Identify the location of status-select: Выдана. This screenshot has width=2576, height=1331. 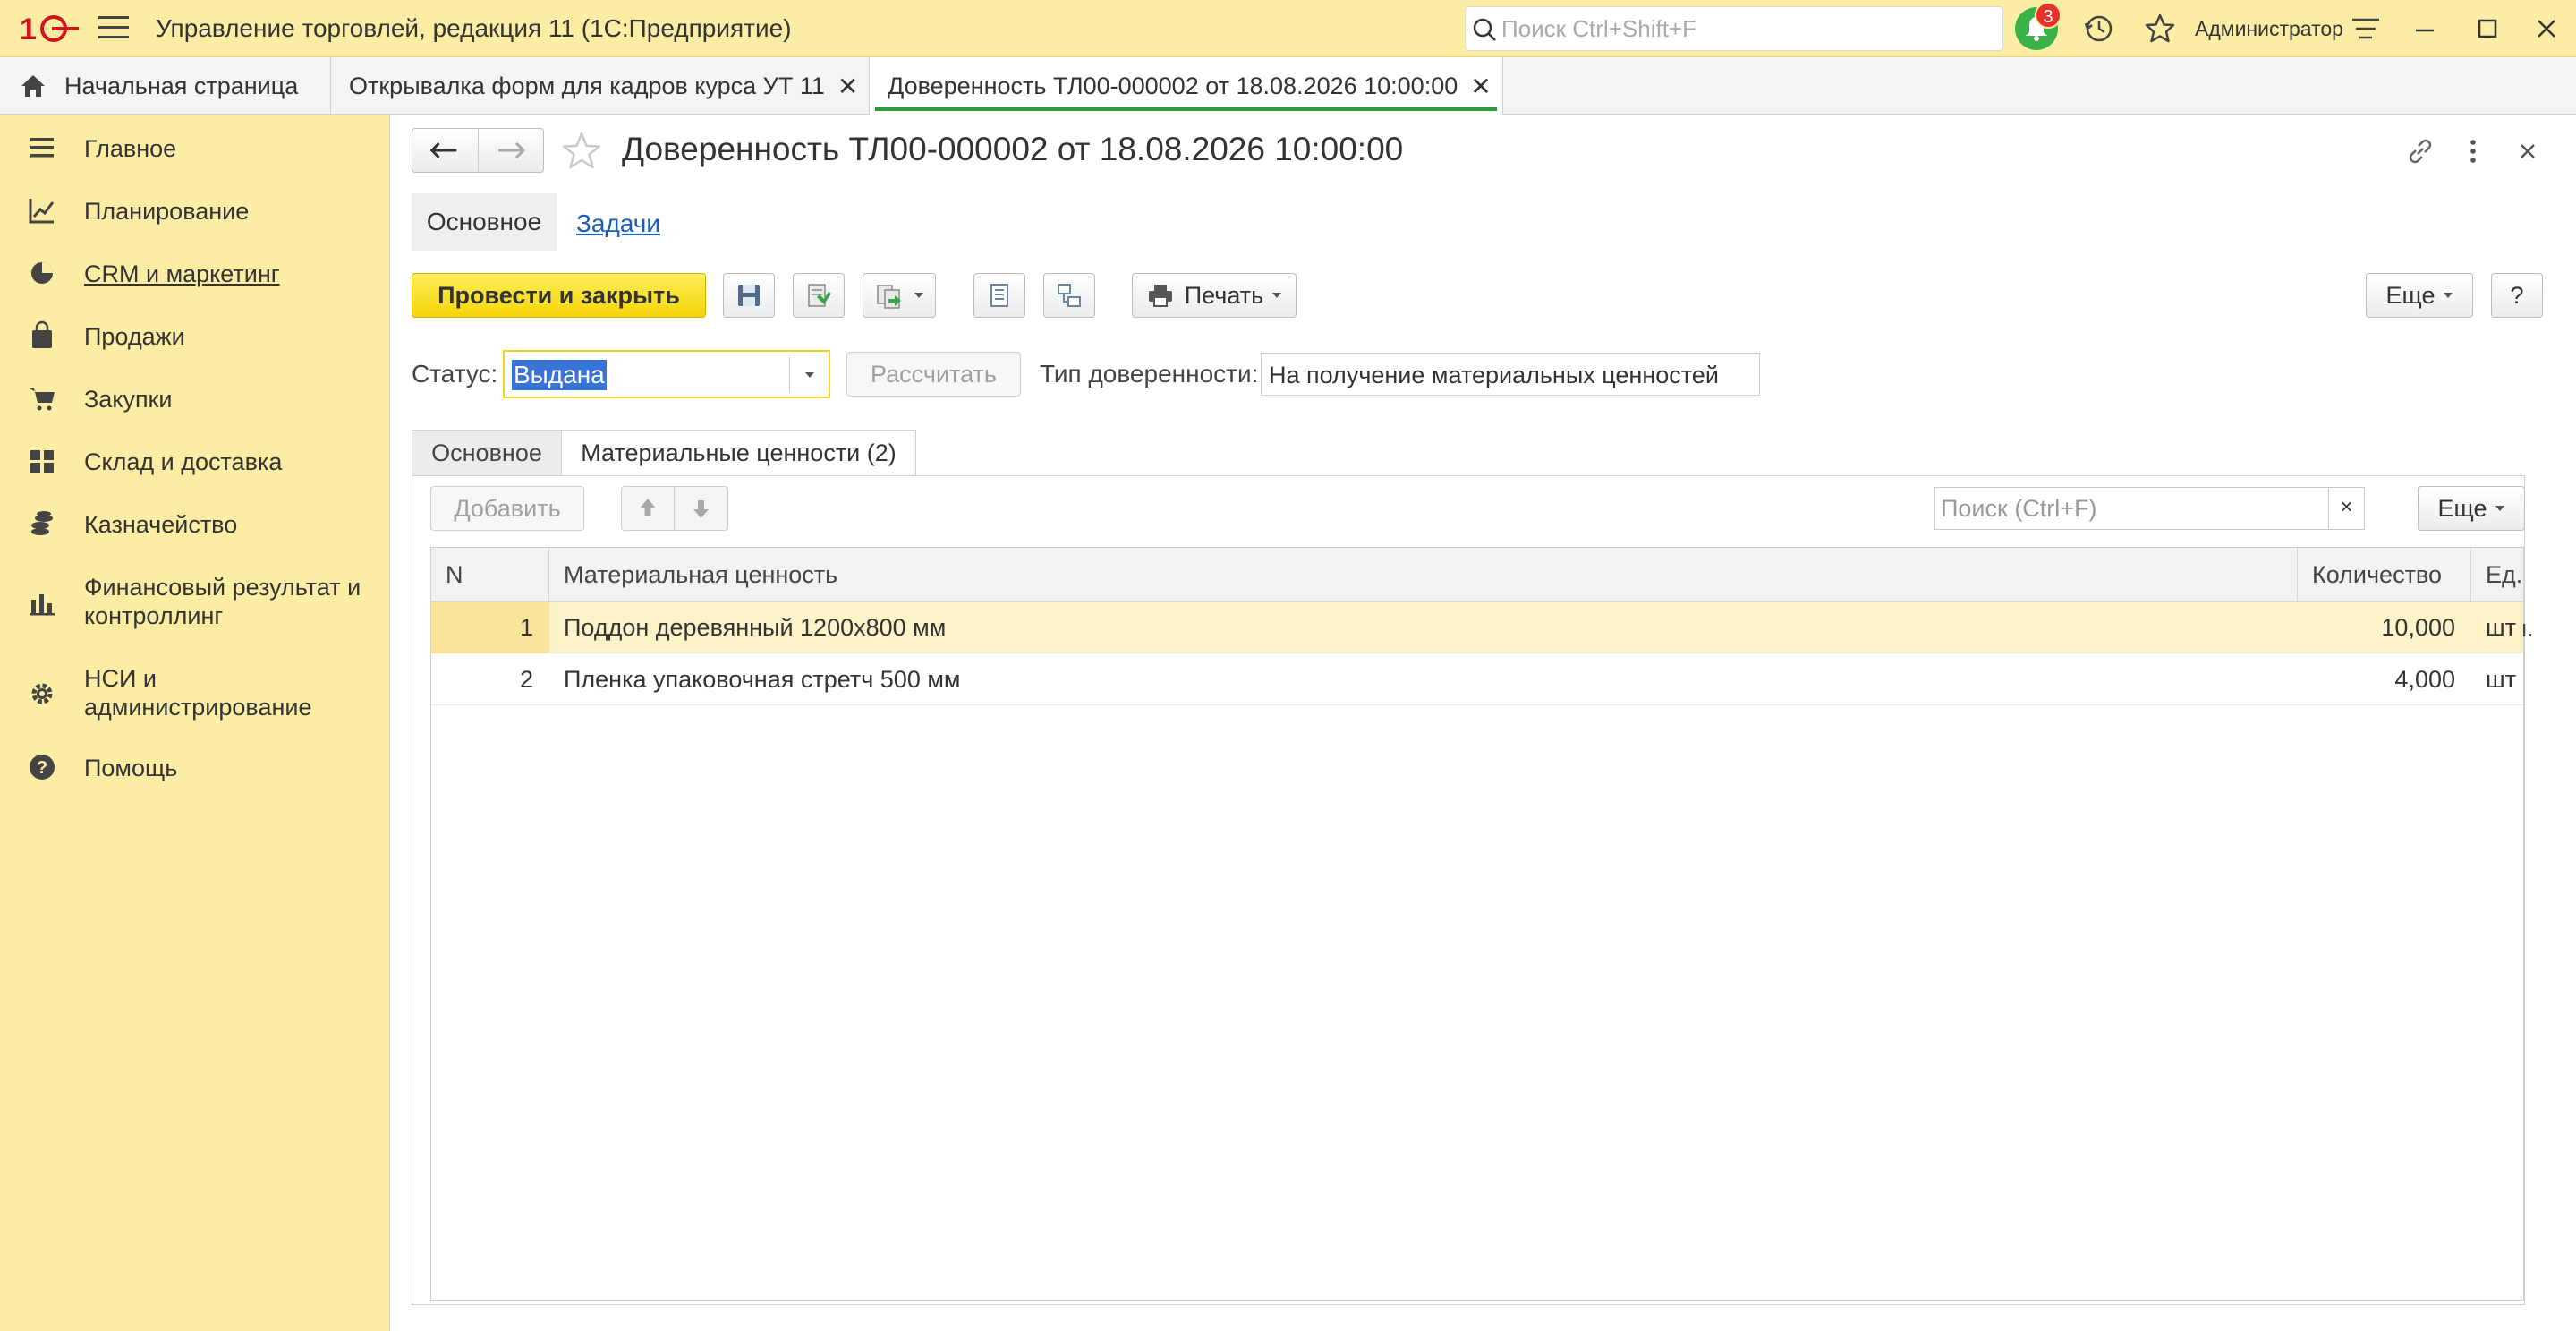
(666, 374).